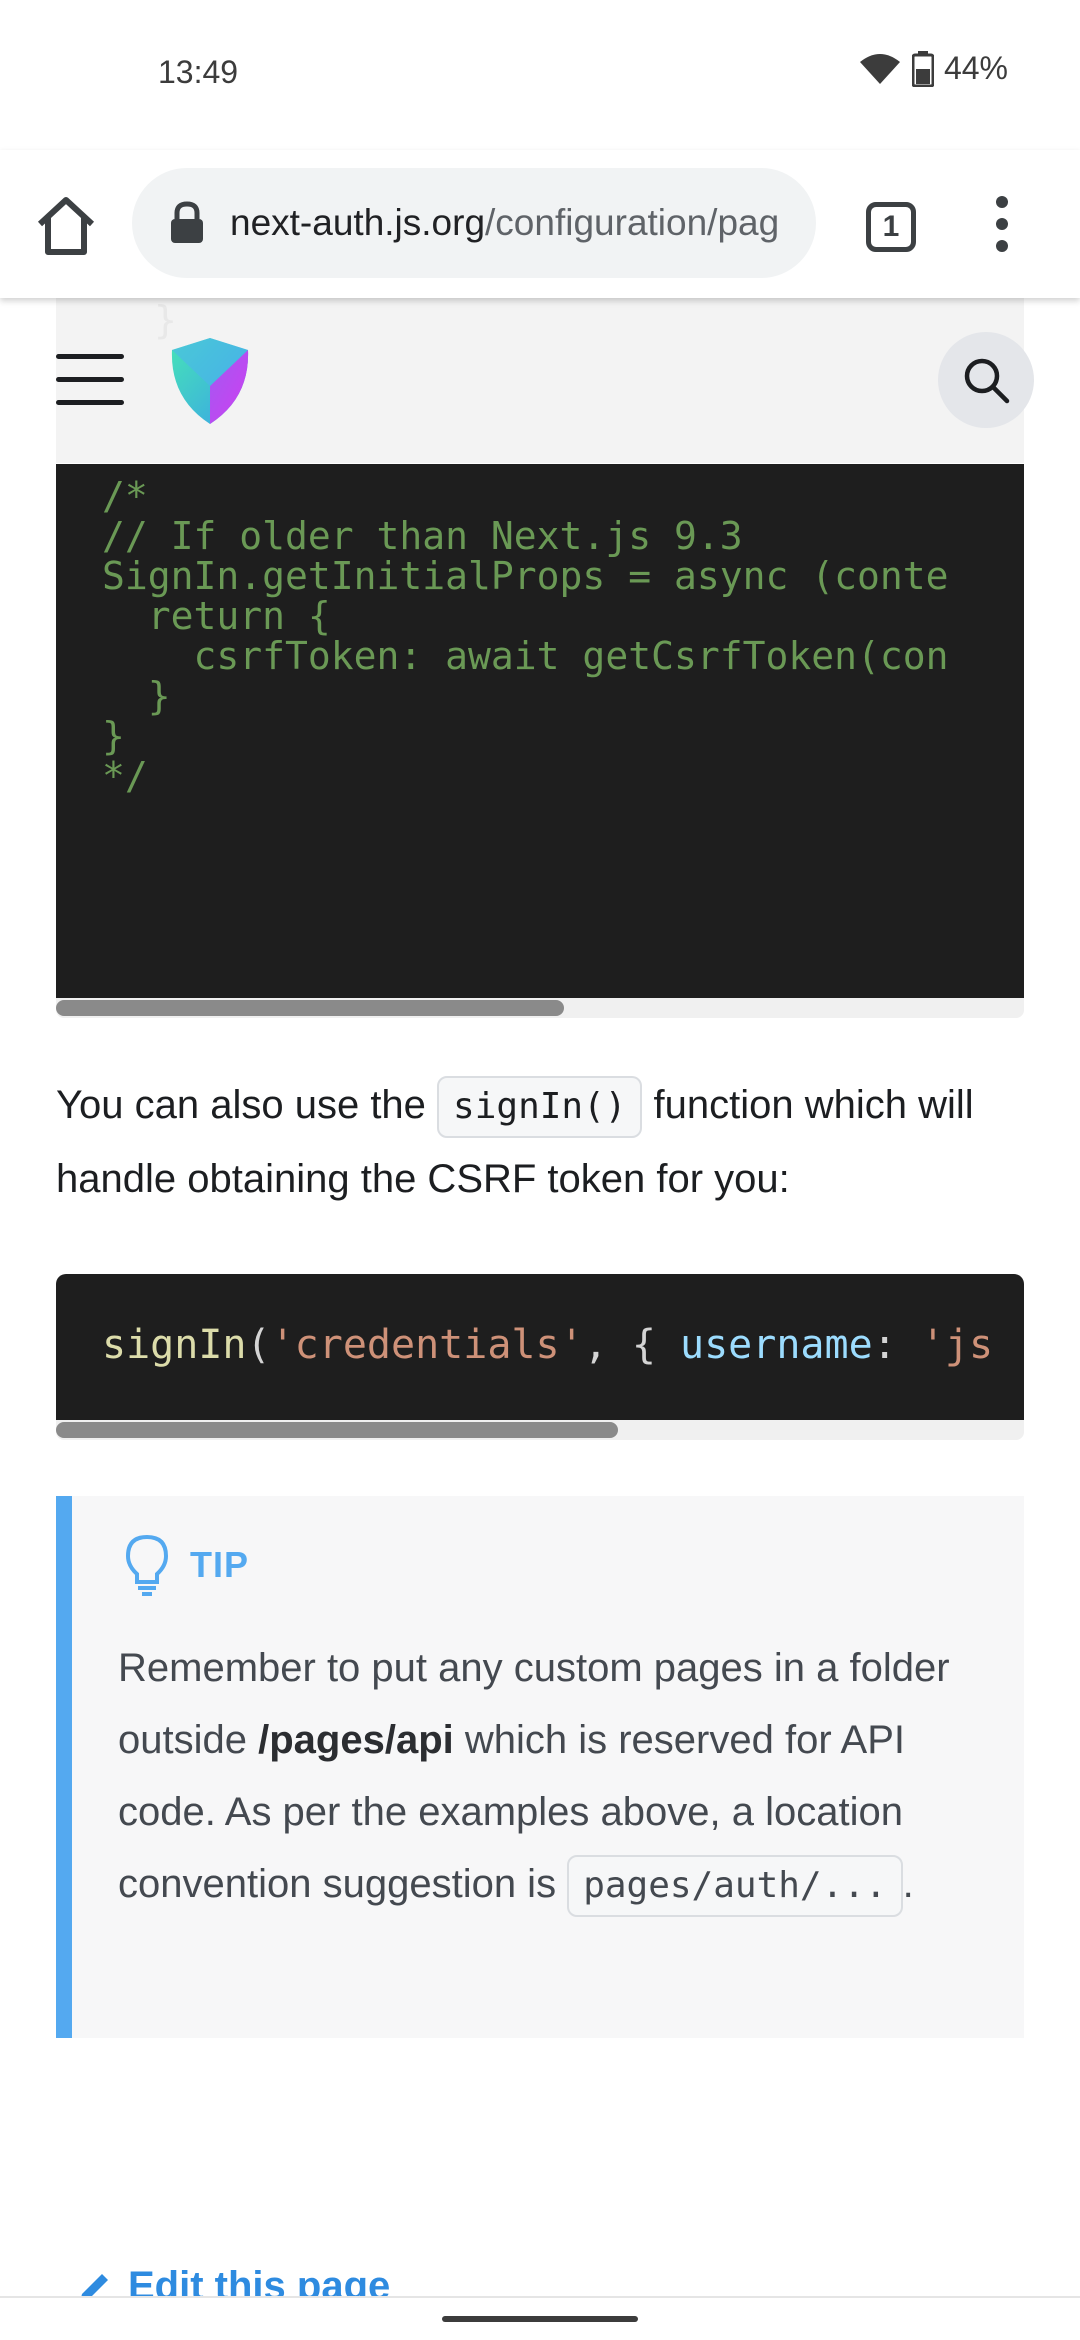  Describe the element at coordinates (220, 1564) in the screenshot. I see `tip-label: TIP` at that location.